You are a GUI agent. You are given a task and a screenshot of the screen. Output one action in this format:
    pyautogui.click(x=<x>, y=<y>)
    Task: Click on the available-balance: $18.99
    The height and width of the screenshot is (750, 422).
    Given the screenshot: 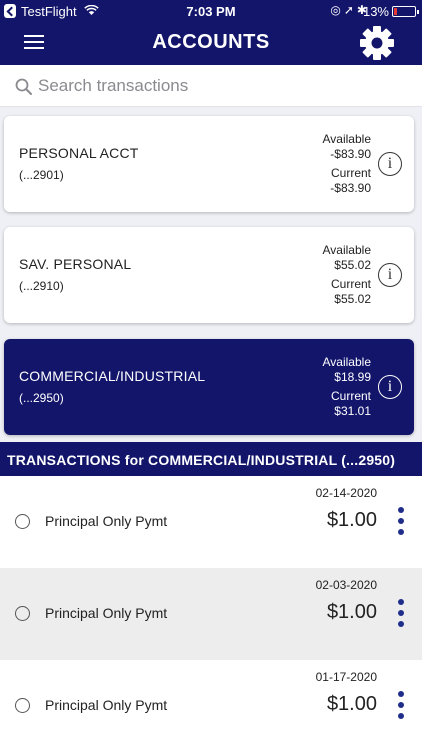 What is the action you would take?
    pyautogui.click(x=352, y=377)
    